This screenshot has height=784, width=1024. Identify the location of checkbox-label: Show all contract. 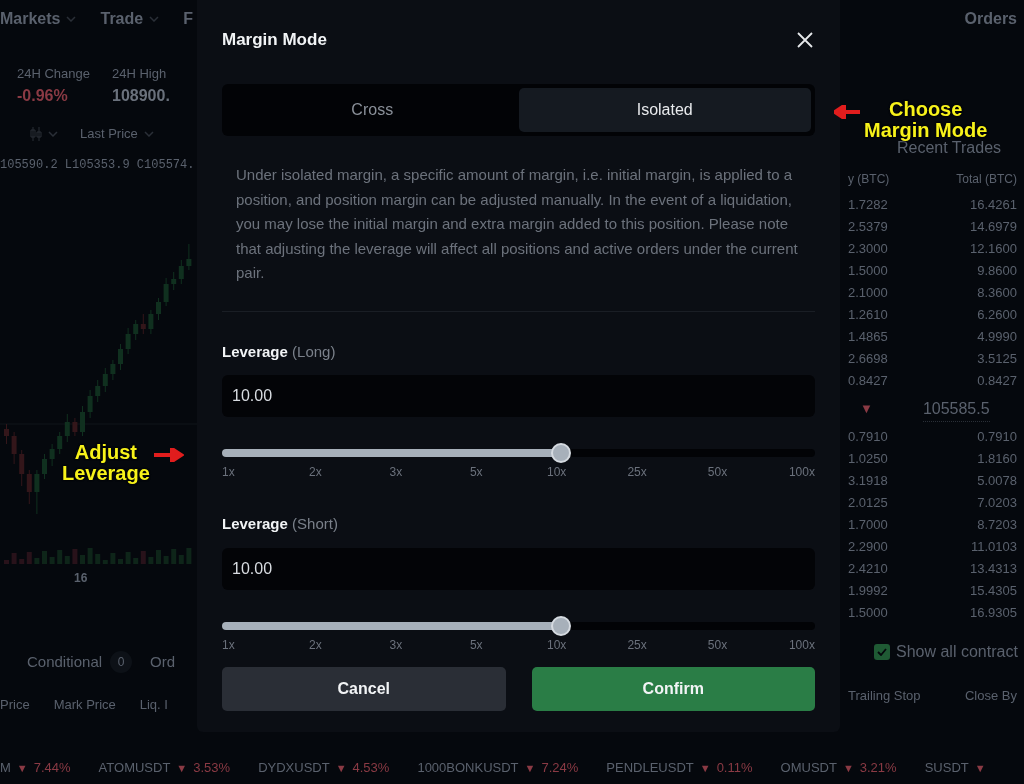
(957, 652).